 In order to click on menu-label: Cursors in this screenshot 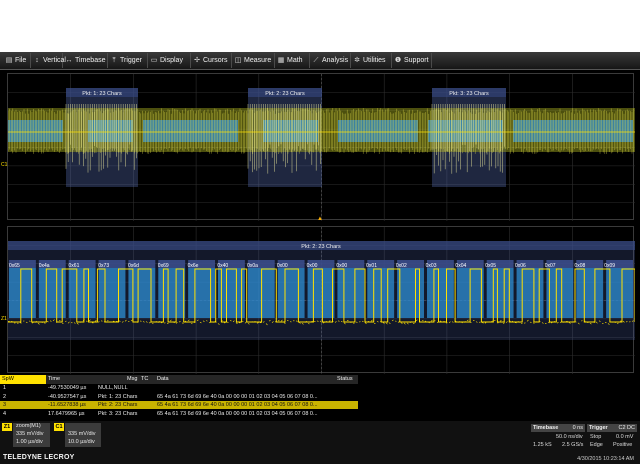, I will do `click(215, 60)`.